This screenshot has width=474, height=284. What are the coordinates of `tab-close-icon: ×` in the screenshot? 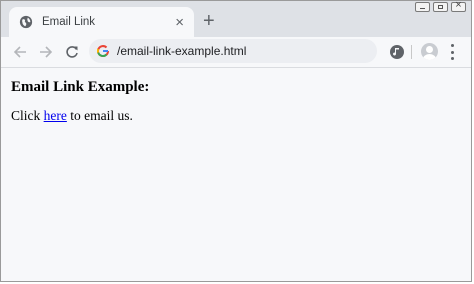 It's located at (179, 22).